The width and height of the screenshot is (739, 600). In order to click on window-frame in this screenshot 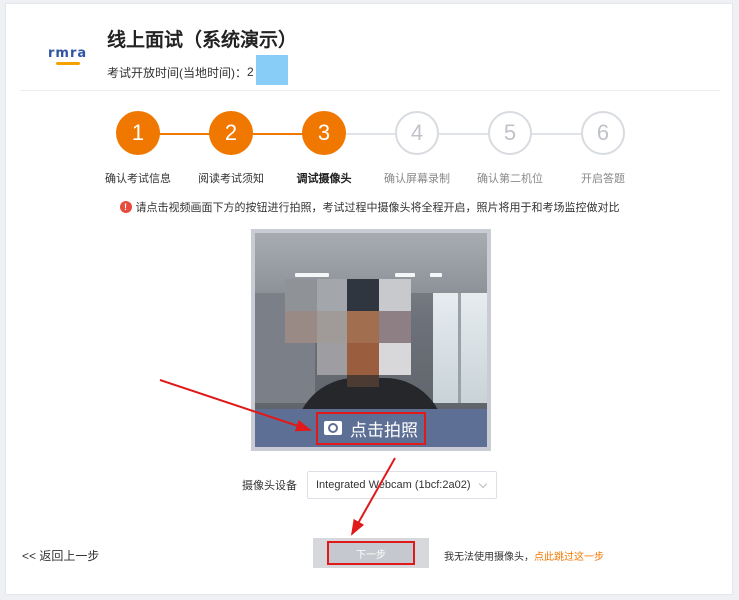, I will do `click(459, 348)`.